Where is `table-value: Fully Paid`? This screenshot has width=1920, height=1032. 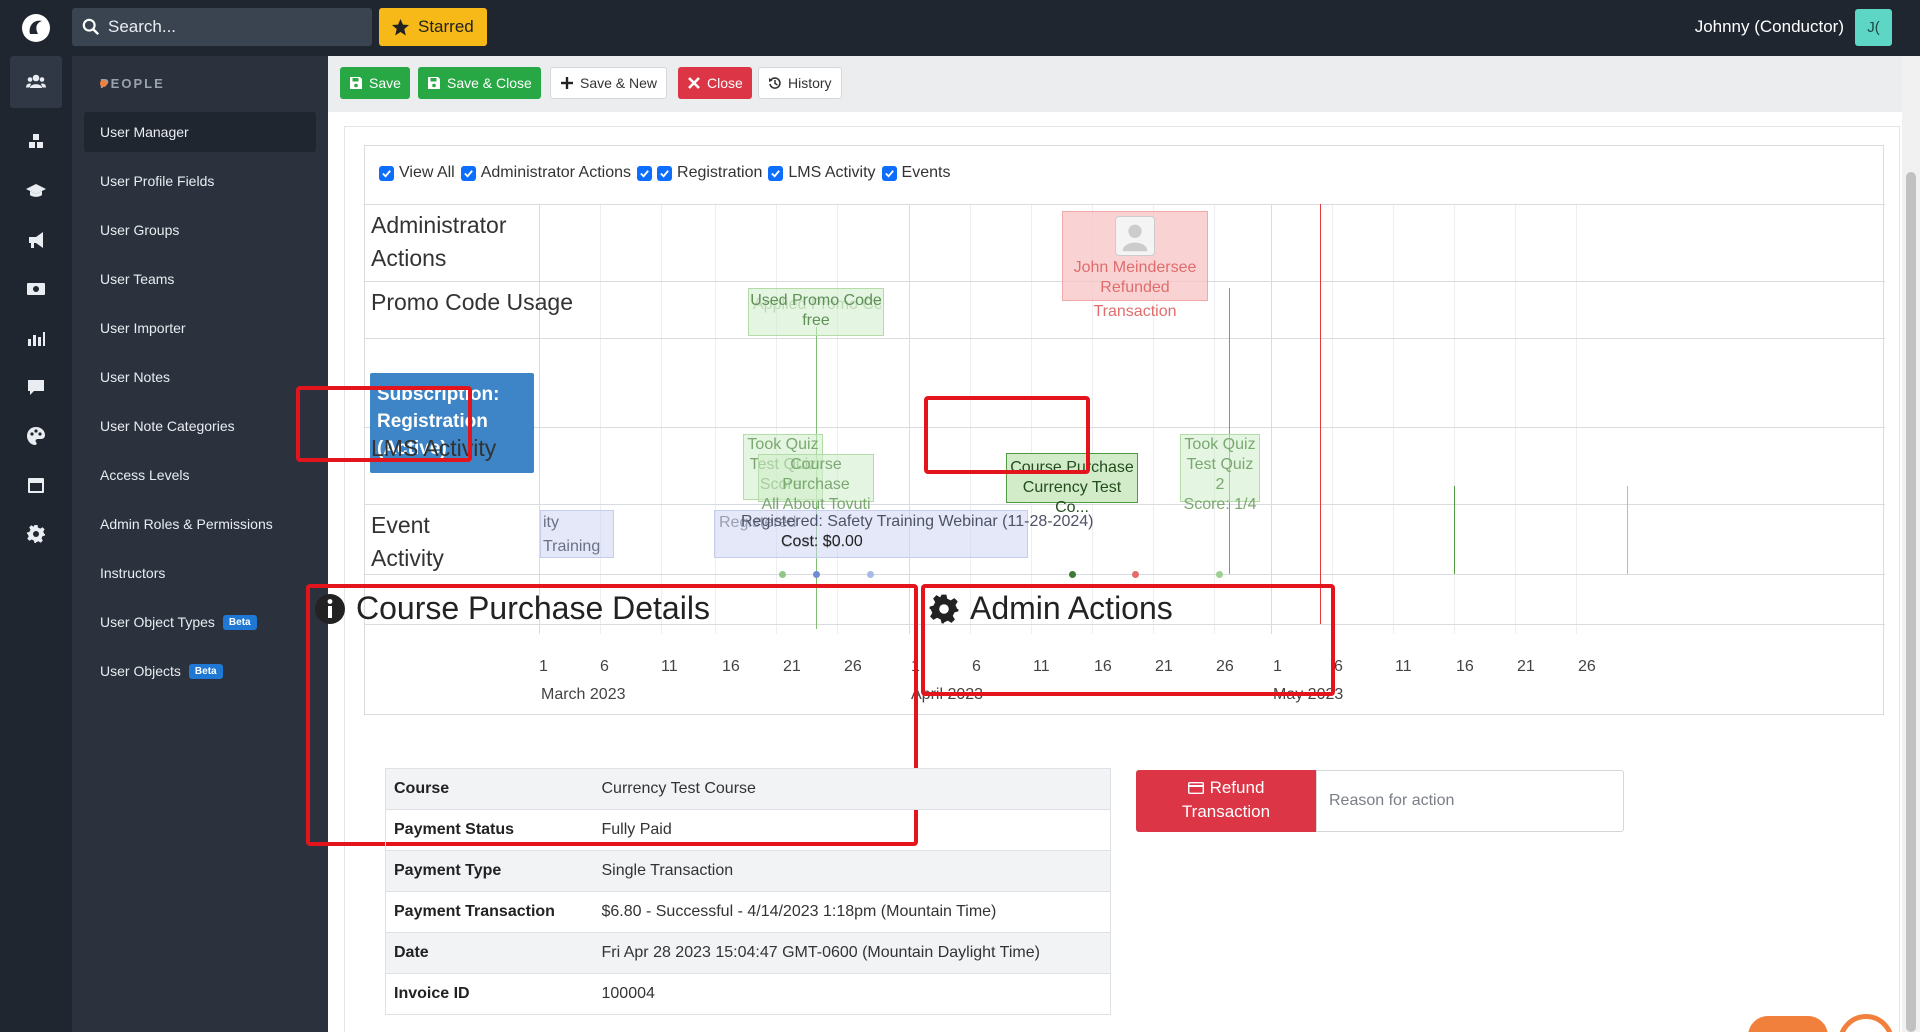 table-value: Fully Paid is located at coordinates (852, 830).